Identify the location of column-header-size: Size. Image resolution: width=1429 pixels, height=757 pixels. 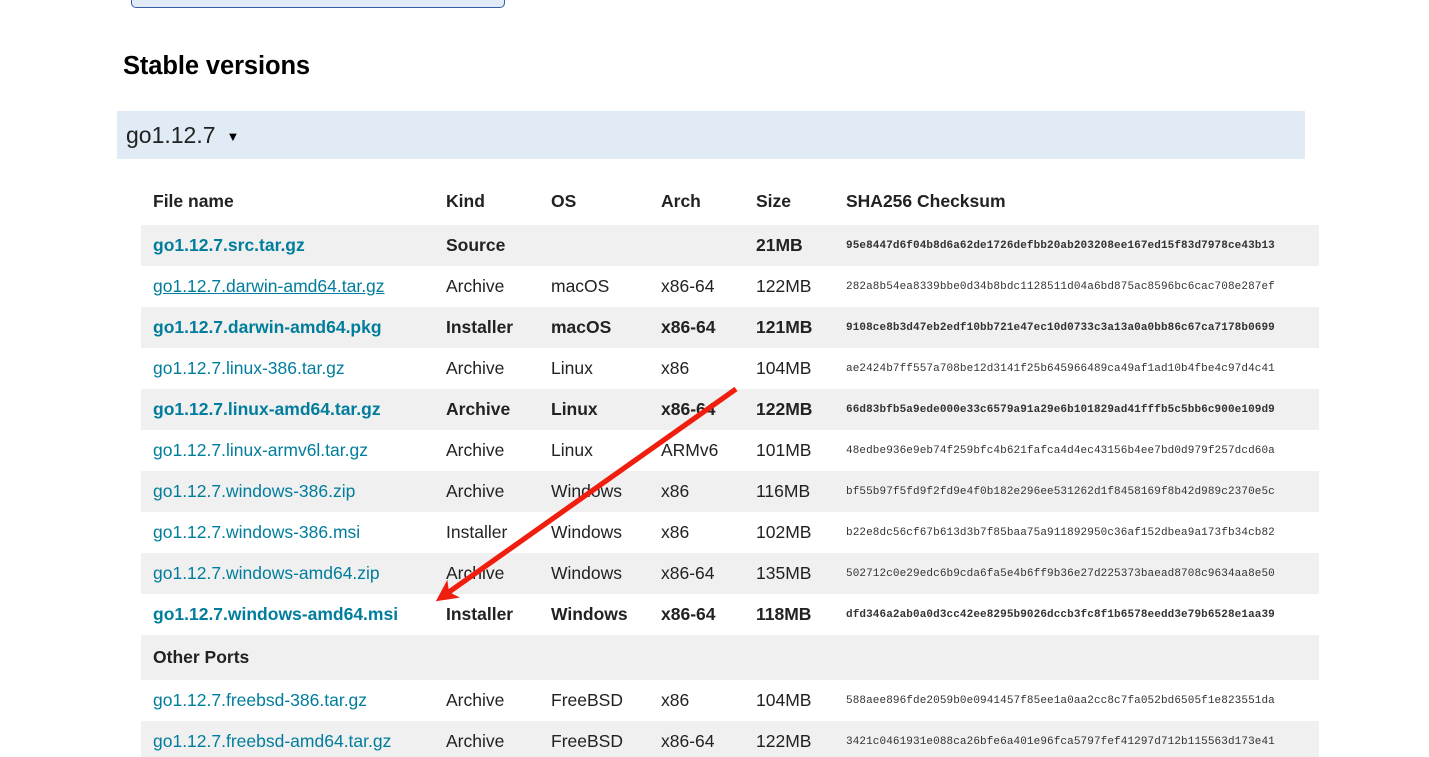
(774, 201).